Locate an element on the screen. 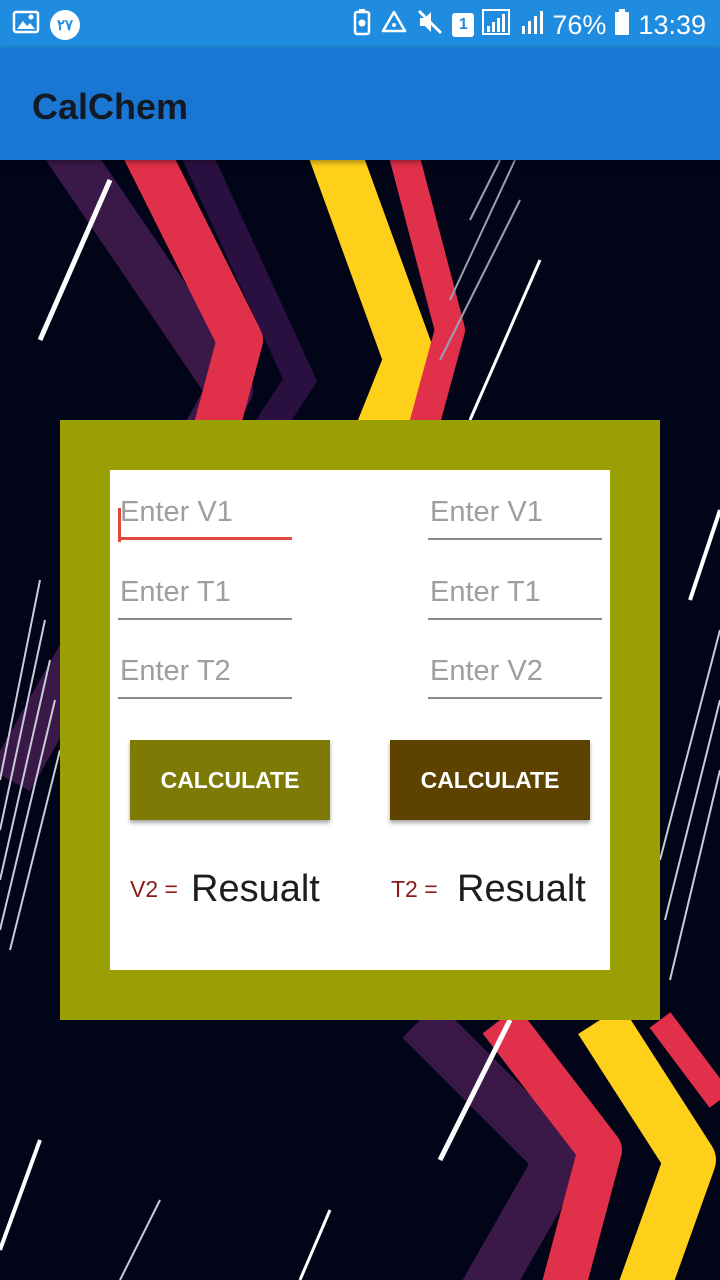  right-v1-field is located at coordinates (515, 514).